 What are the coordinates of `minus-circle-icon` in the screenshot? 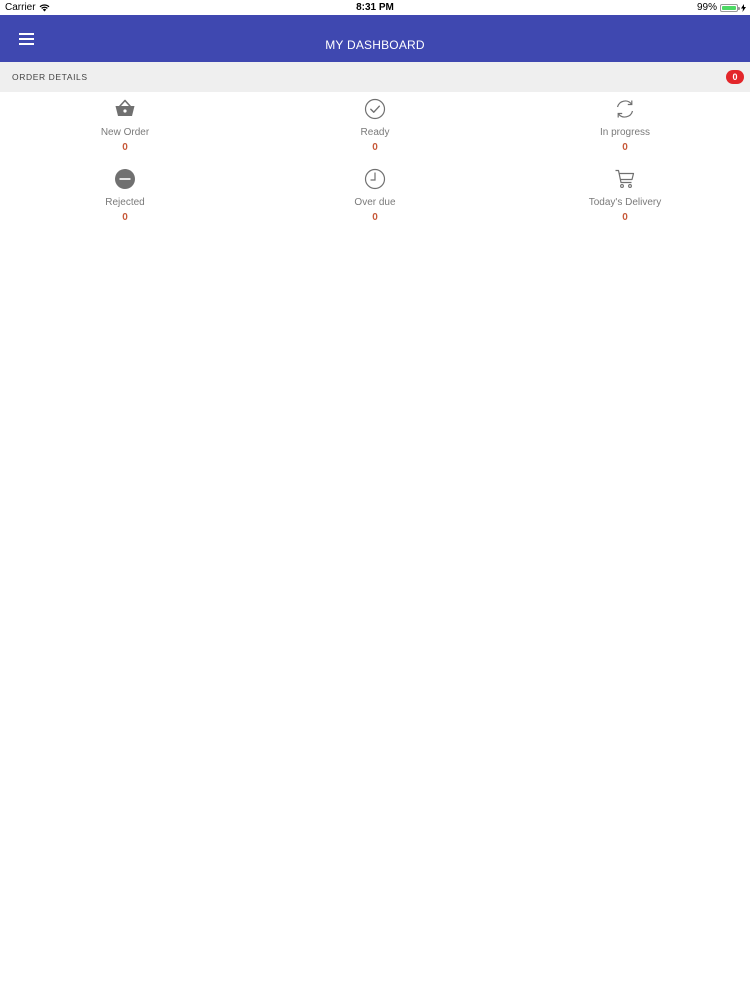 It's located at (125, 179).